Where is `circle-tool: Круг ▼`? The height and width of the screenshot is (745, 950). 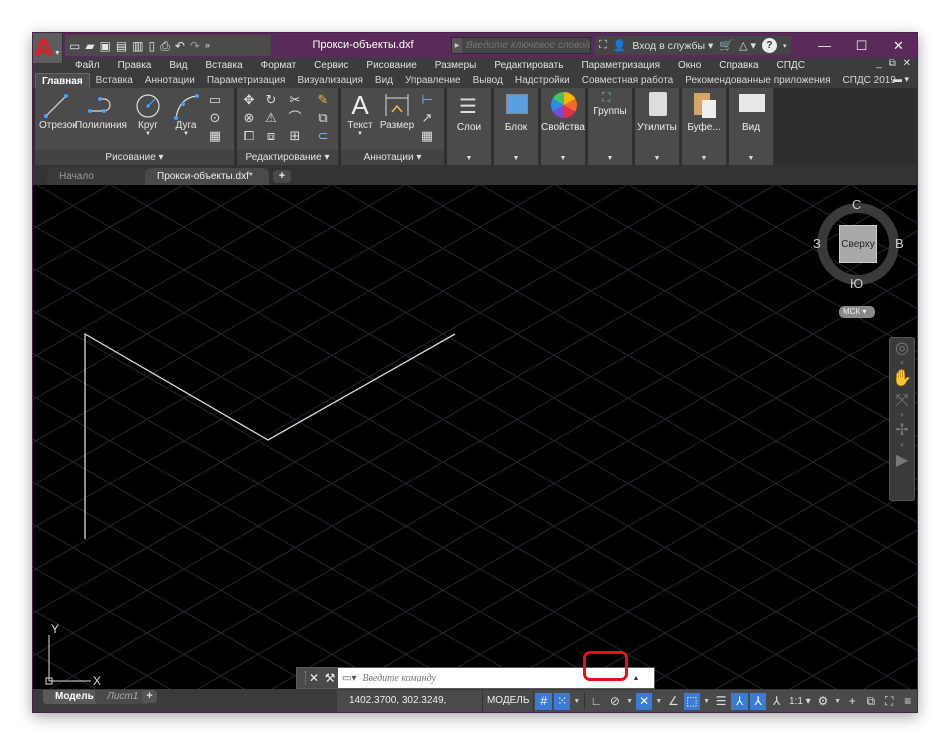 circle-tool: Круг ▼ is located at coordinates (148, 114).